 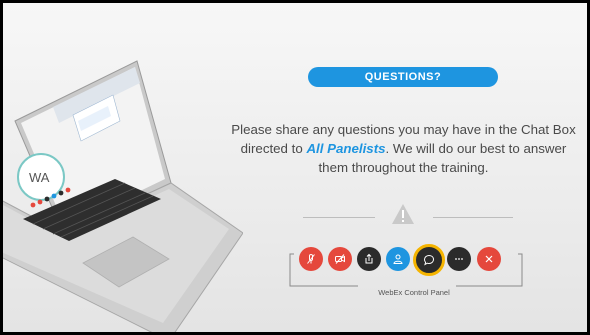 I want to click on chat-icon, so click(x=429, y=260).